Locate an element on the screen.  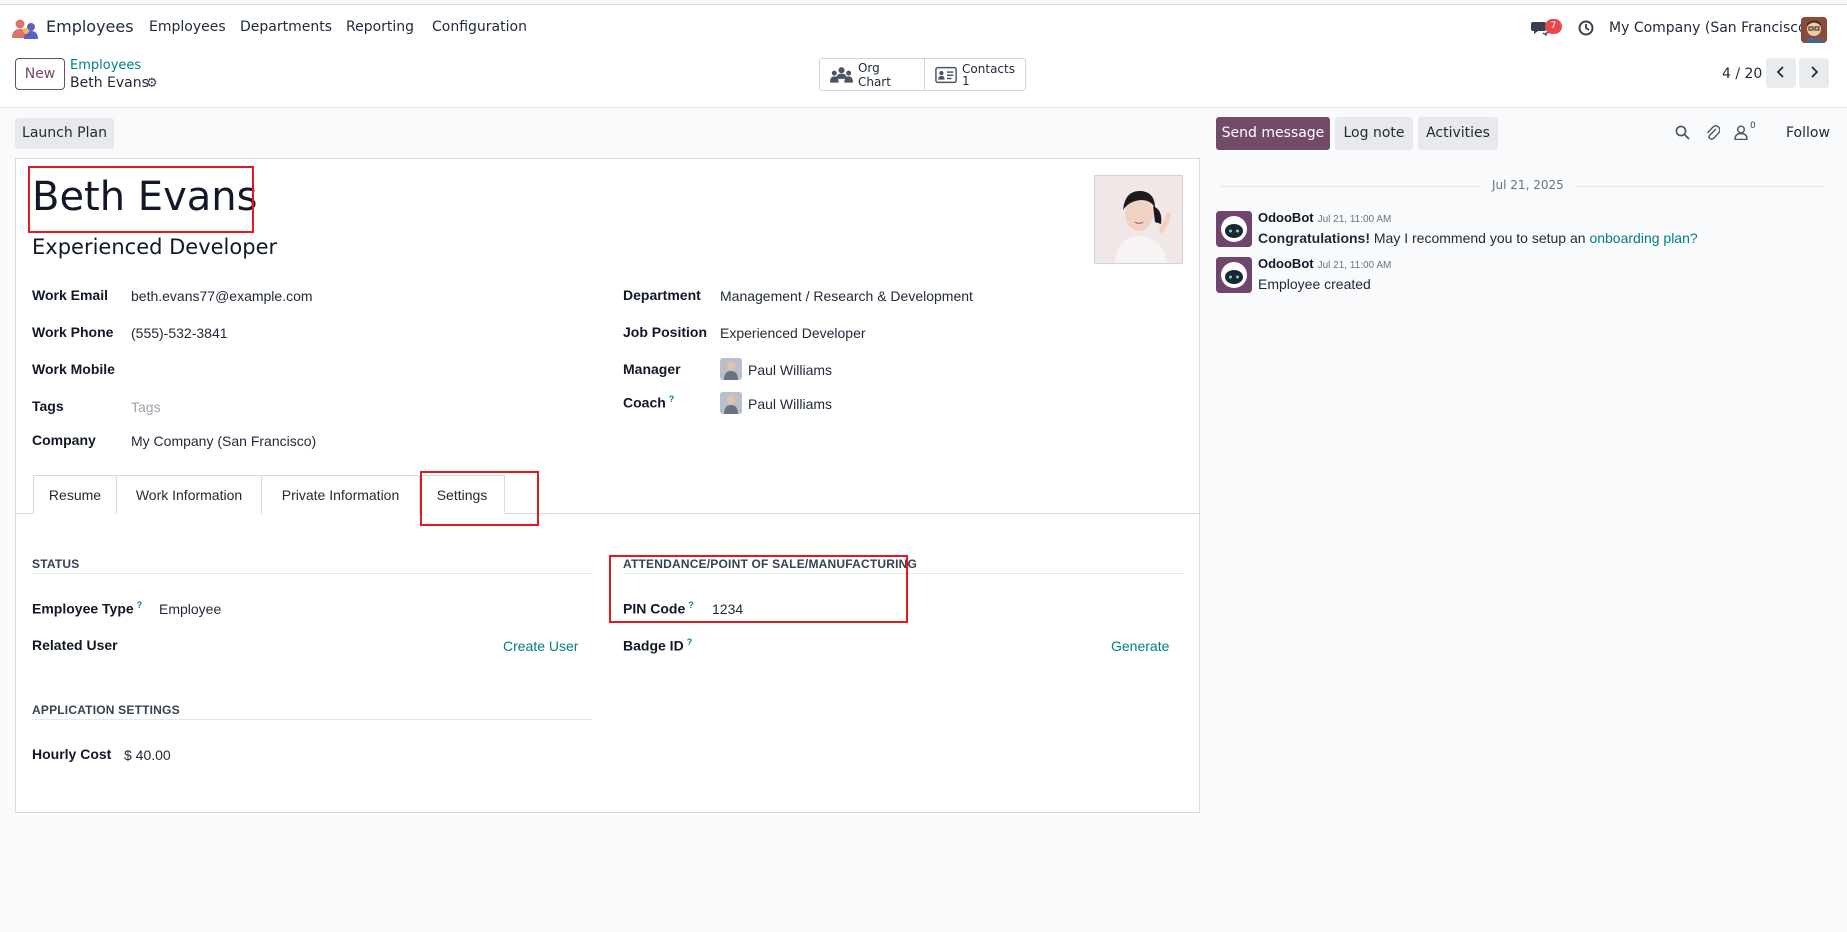
breadcrumb-current: Beth Evans is located at coordinates (109, 83).